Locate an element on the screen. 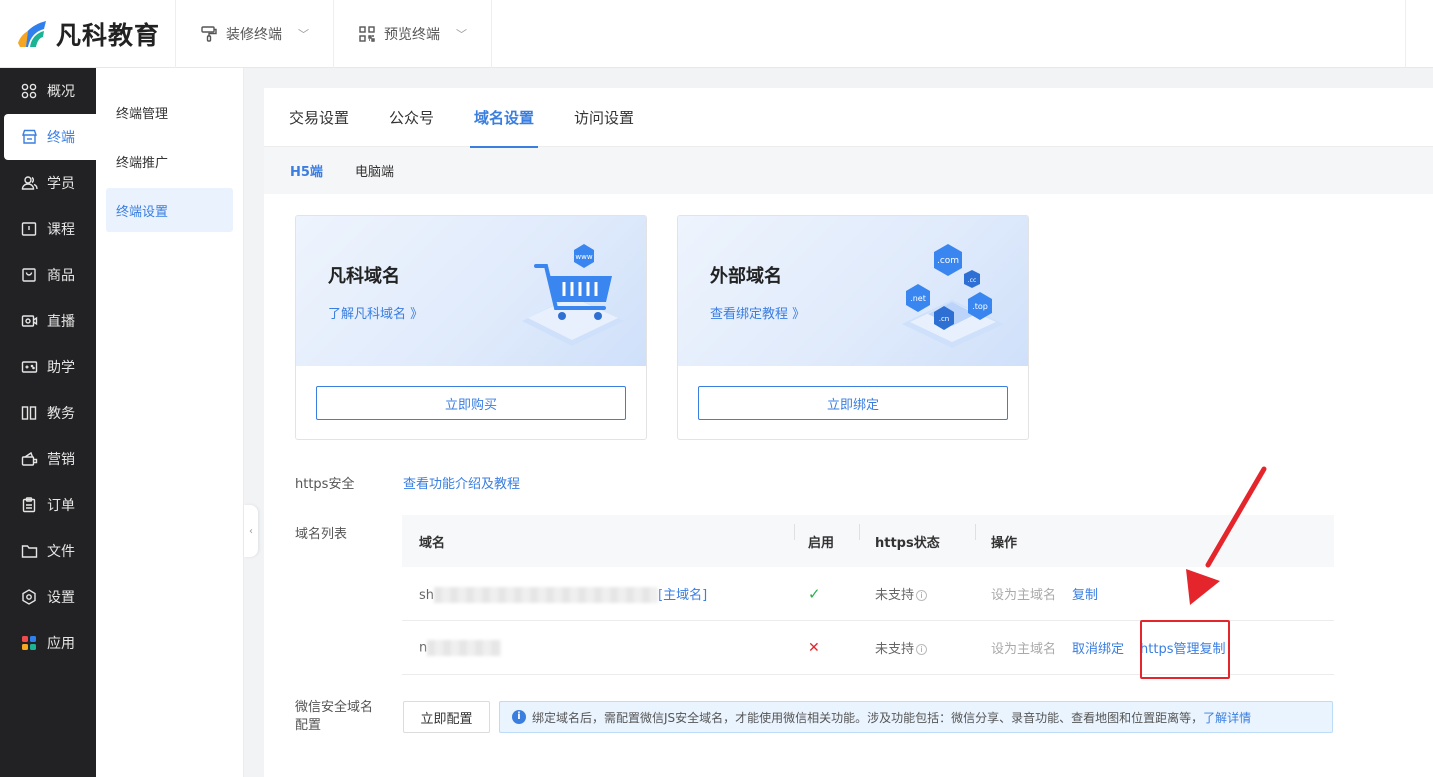 The image size is (1433, 777). subsidebar-item-terminal-management: 终端管理 is located at coordinates (169, 112).